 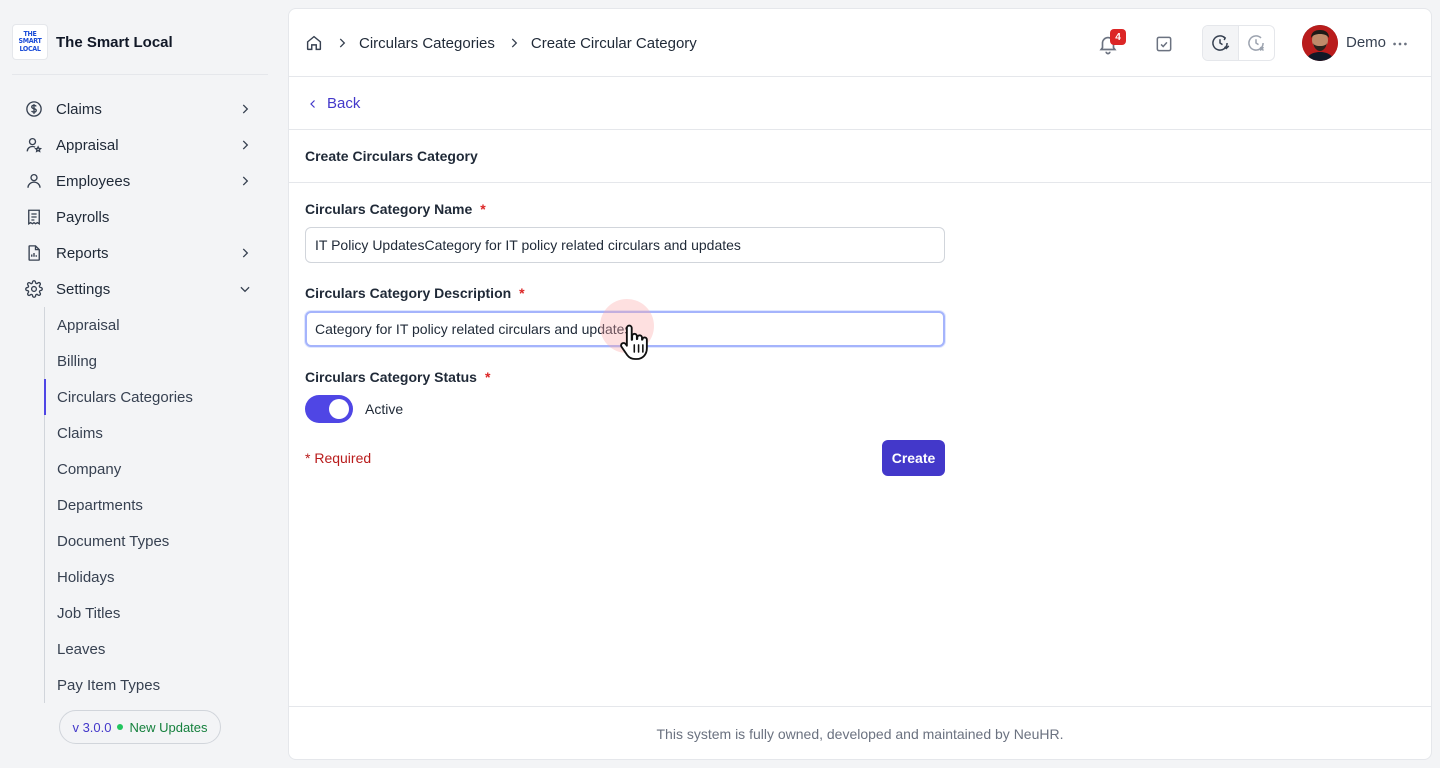 What do you see at coordinates (391, 156) in the screenshot?
I see `form-title: Create Circulars Category` at bounding box center [391, 156].